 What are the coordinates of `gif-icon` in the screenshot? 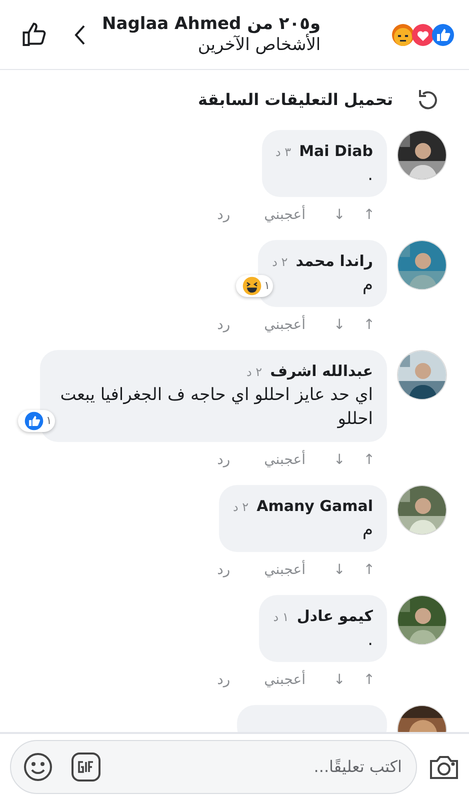 It's located at (86, 767).